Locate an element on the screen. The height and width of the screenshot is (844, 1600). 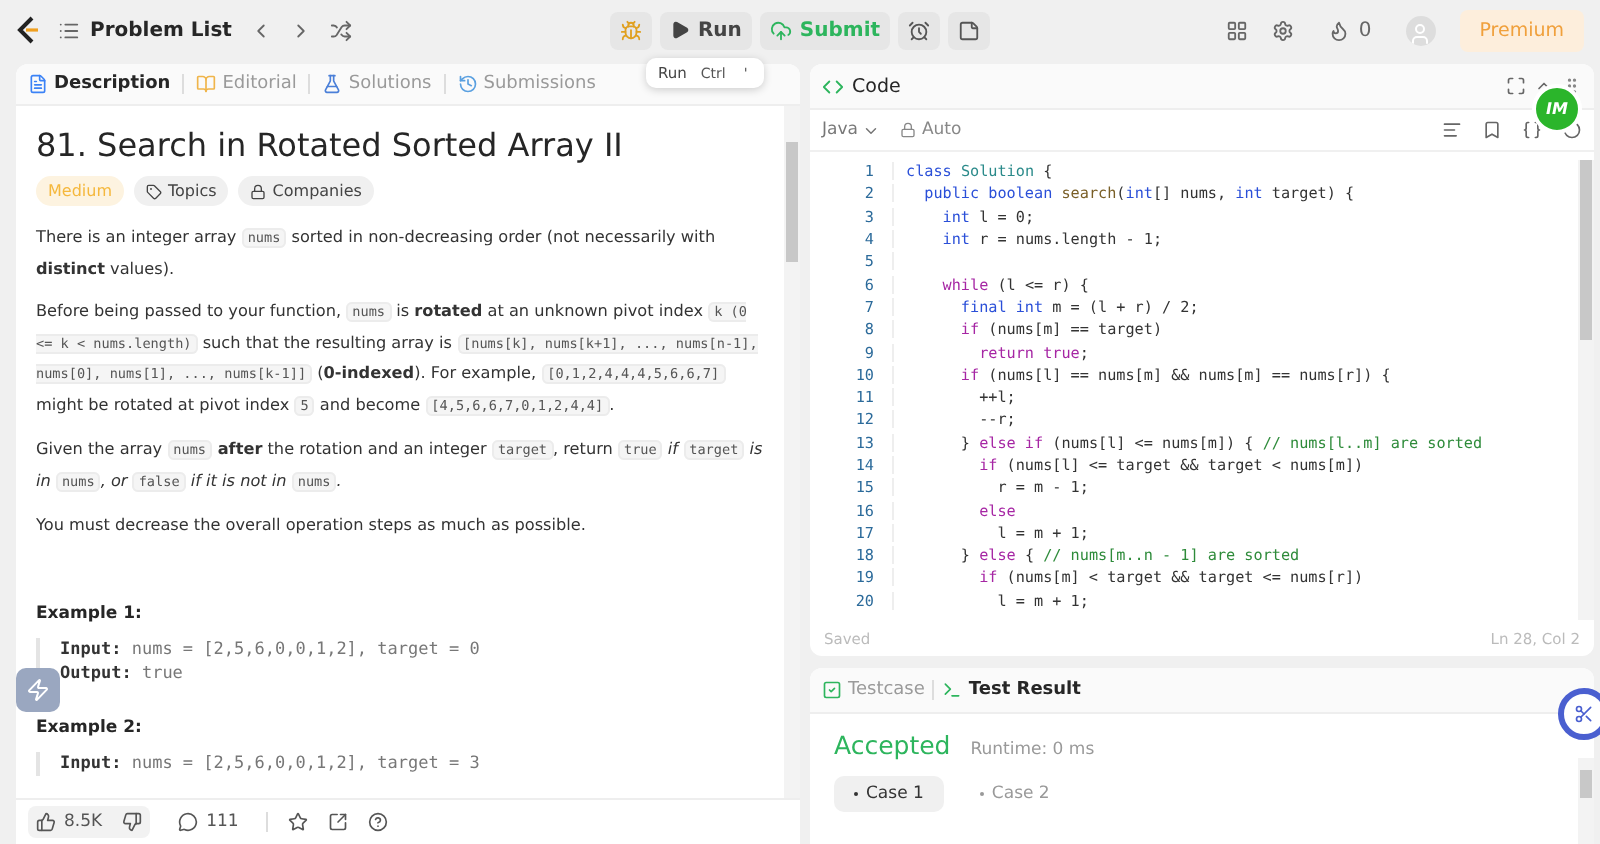
panel-tab: Submissions is located at coordinates (526, 84).